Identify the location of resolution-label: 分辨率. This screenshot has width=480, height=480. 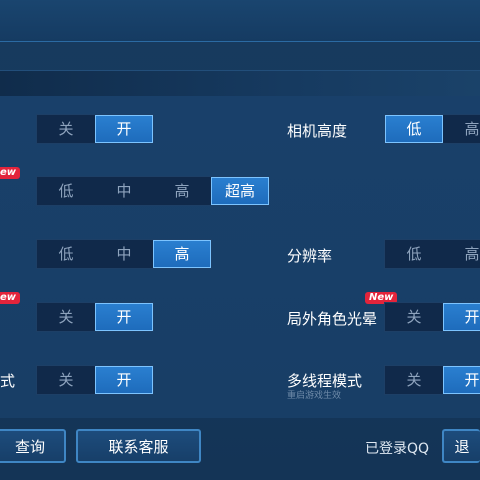
(310, 256).